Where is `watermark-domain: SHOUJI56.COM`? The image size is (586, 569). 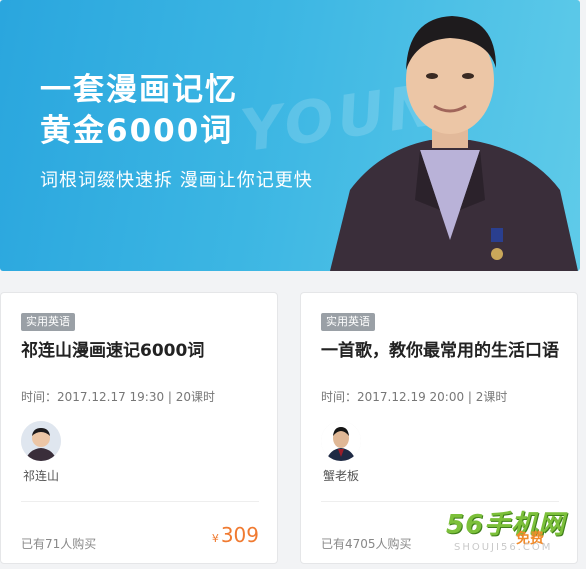 watermark-domain: SHOUJI56.COM is located at coordinates (503, 547).